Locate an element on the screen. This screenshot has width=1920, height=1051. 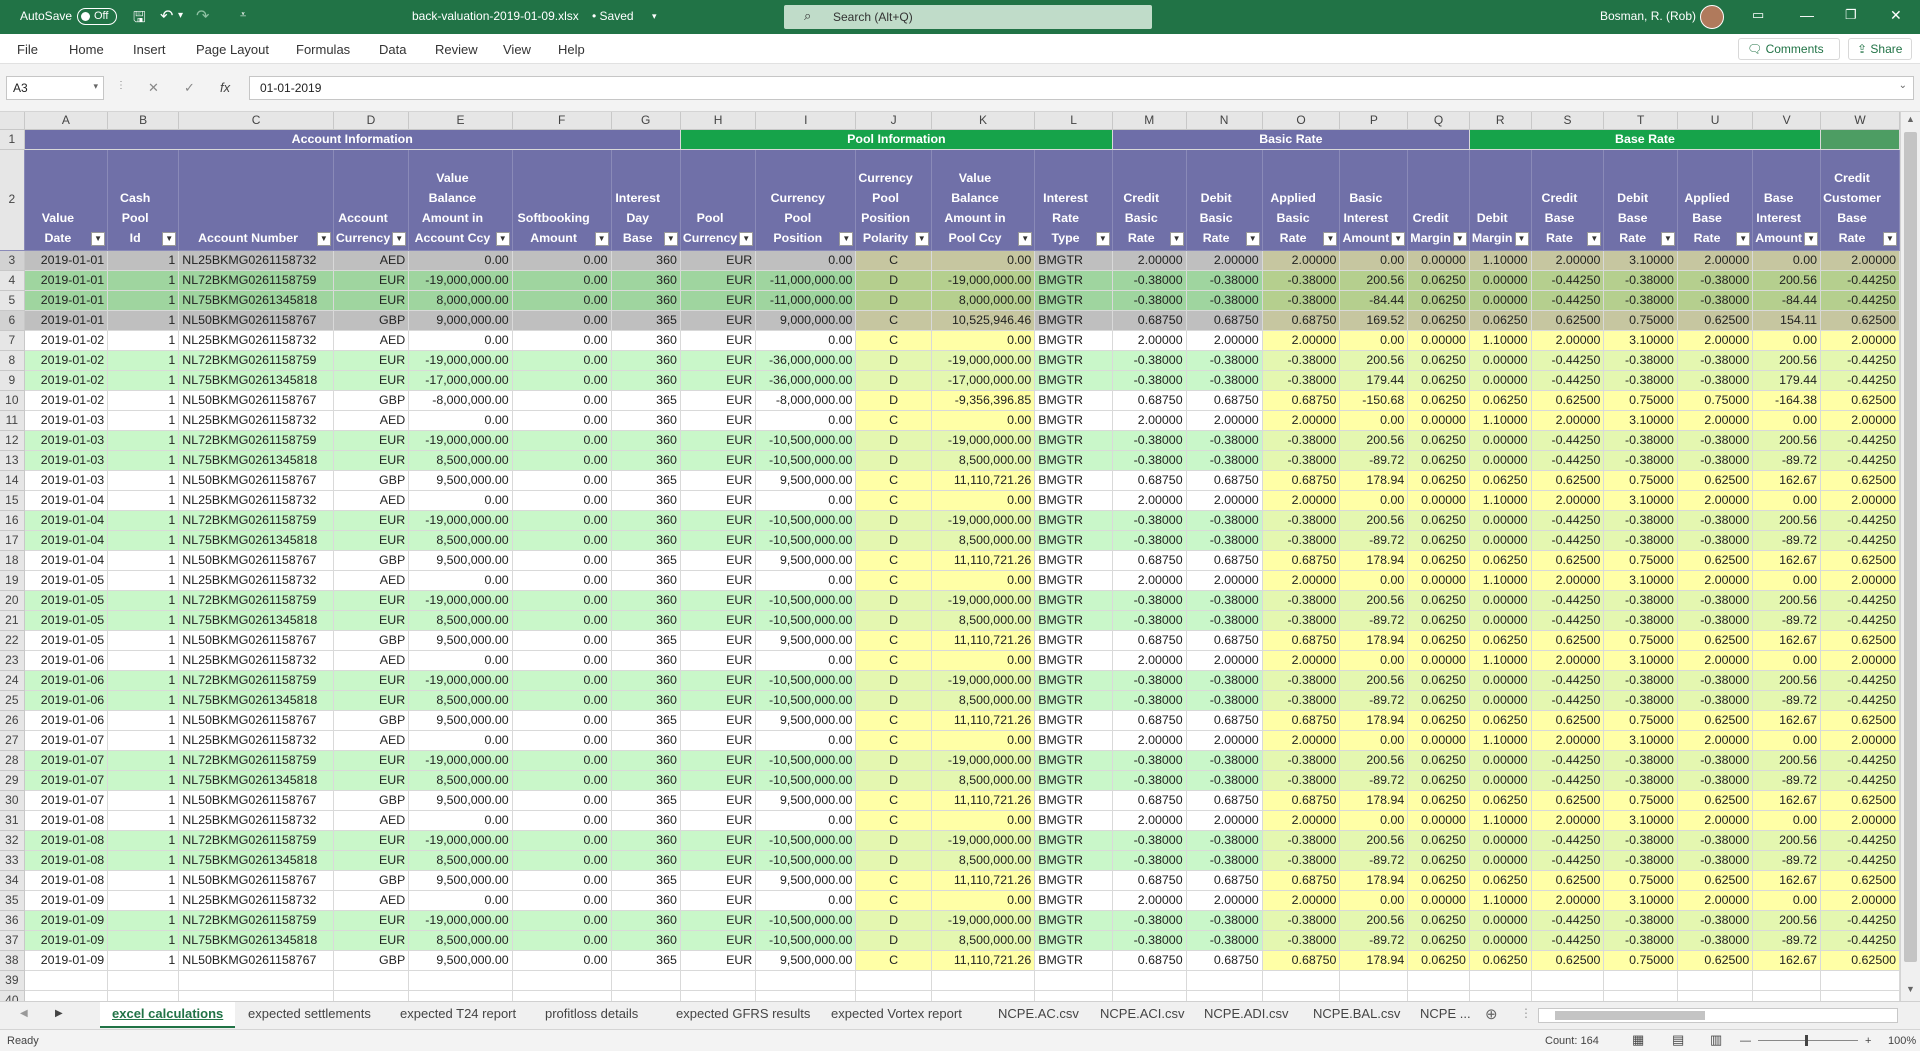
row-header: 22 is located at coordinates (12, 640).